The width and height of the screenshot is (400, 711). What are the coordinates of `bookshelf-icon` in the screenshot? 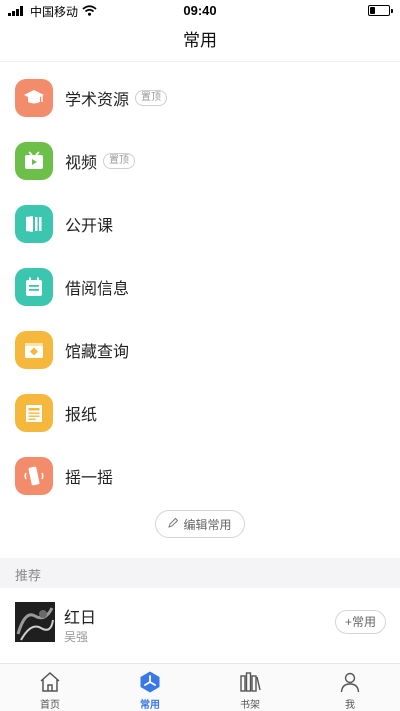 It's located at (250, 681).